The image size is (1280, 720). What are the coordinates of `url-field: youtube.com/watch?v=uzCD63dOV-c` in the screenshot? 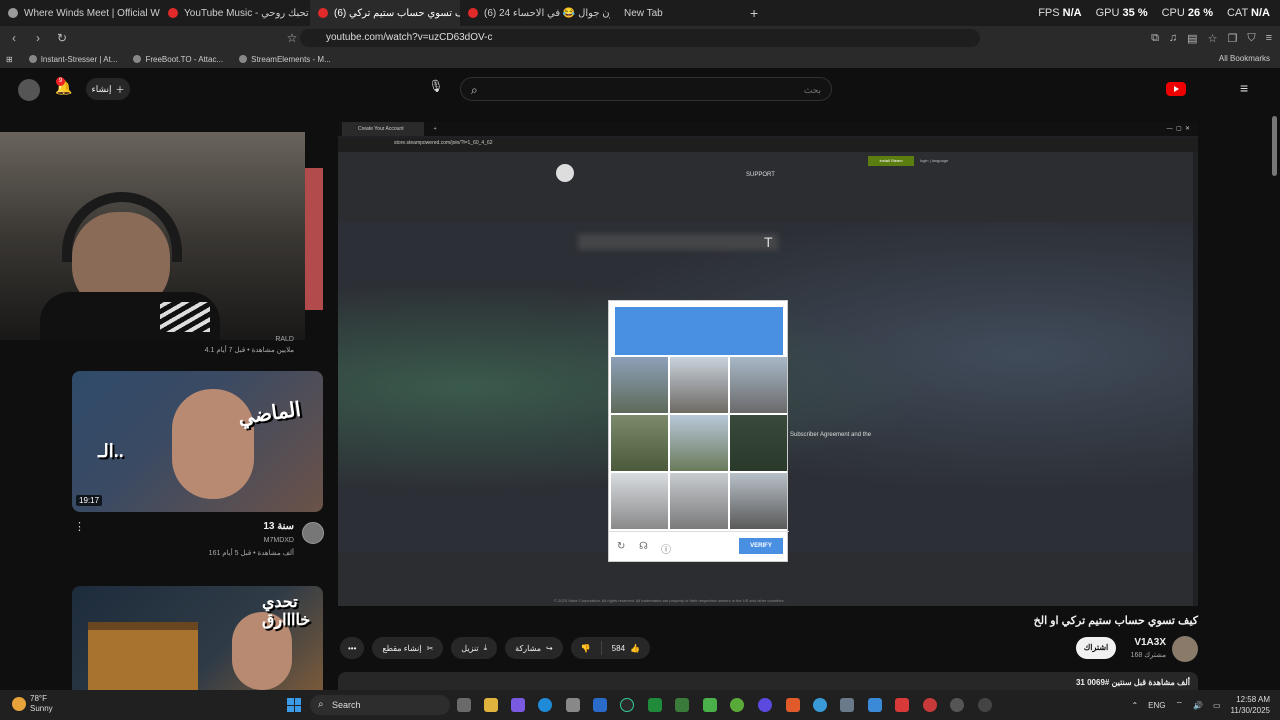 It's located at (640, 38).